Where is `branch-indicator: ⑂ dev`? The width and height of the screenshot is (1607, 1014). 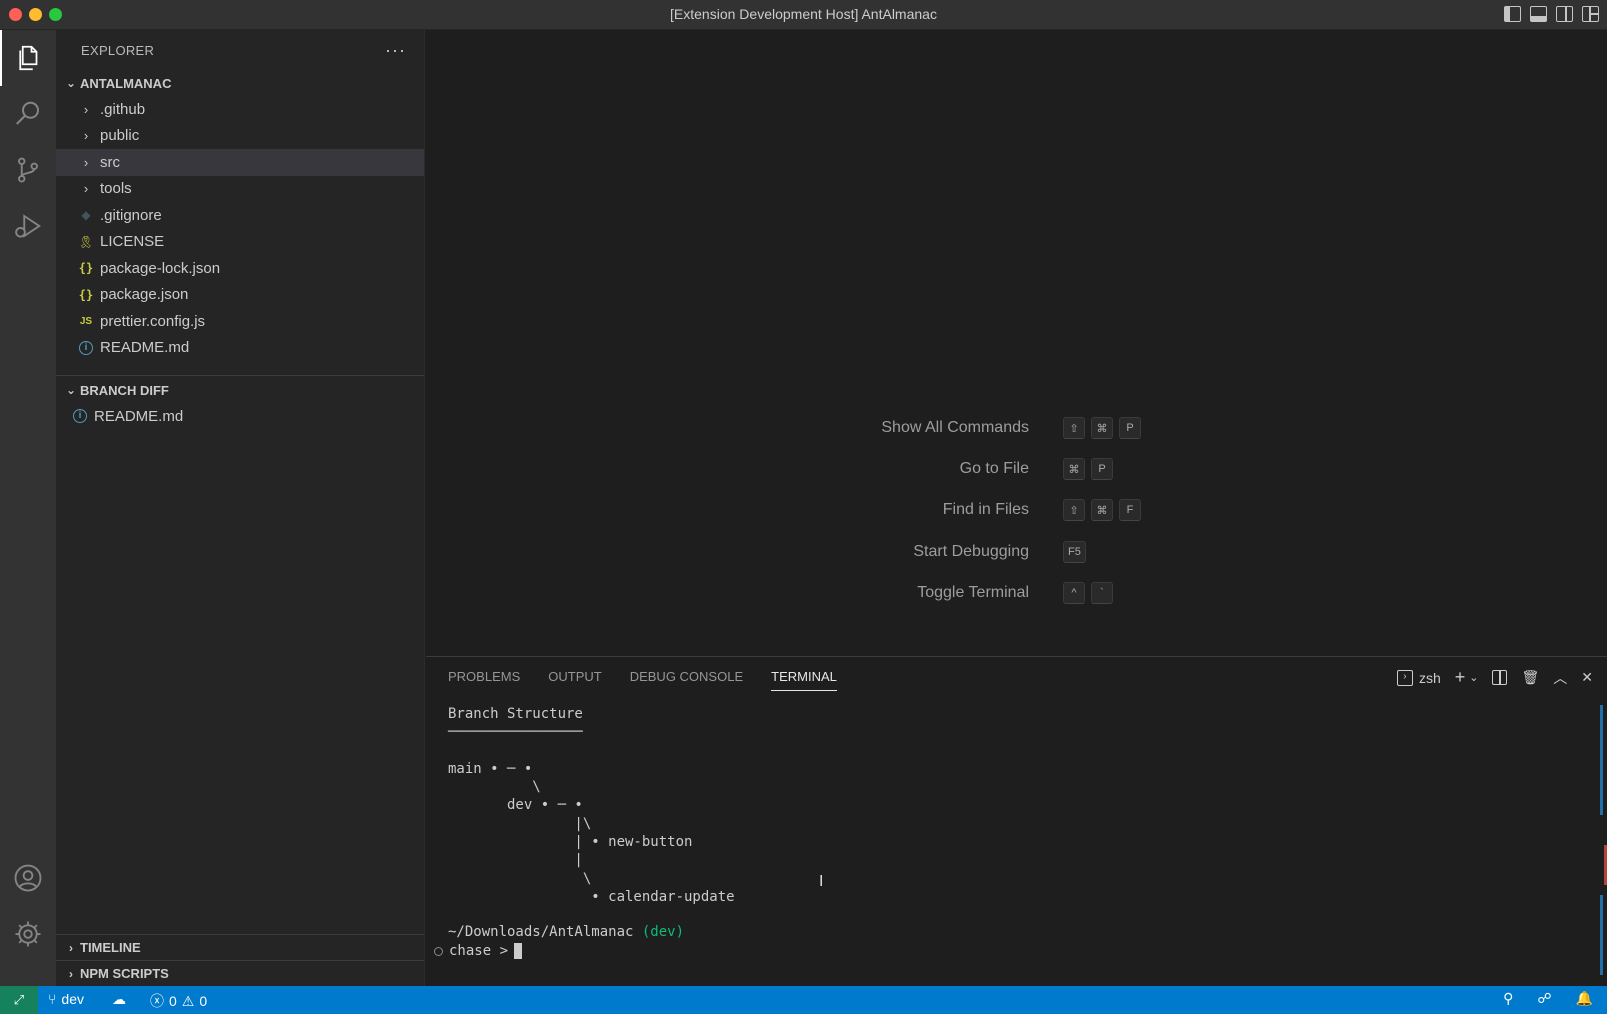 branch-indicator: ⑂ dev is located at coordinates (66, 999).